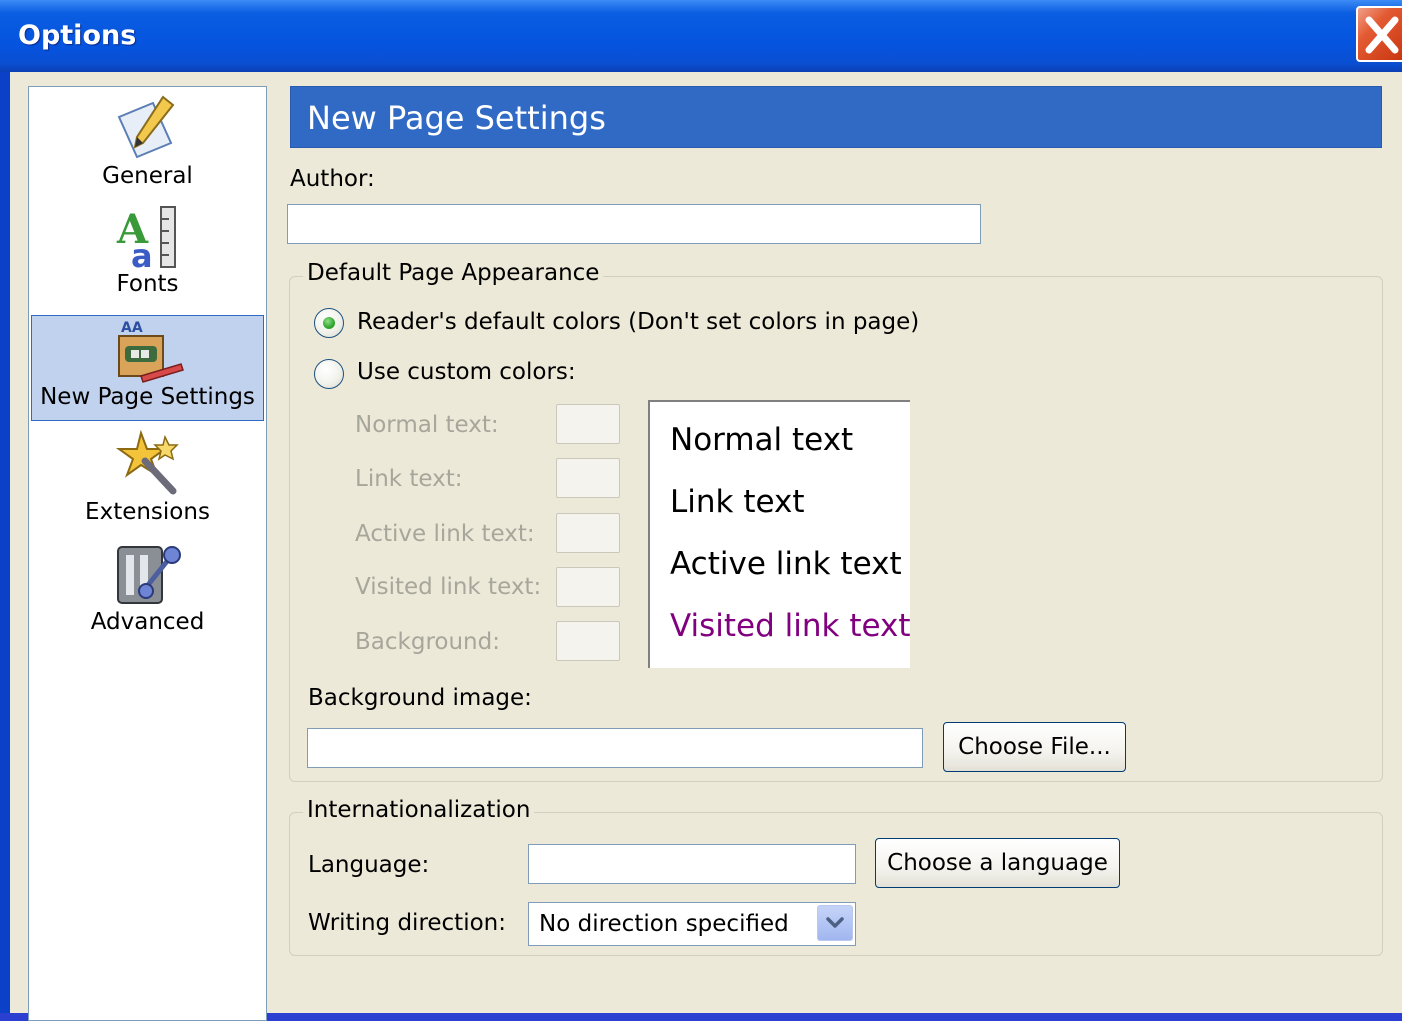 The height and width of the screenshot is (1021, 1402). Describe the element at coordinates (453, 273) in the screenshot. I see `default-appearance-caption: Default Page Appearance` at that location.